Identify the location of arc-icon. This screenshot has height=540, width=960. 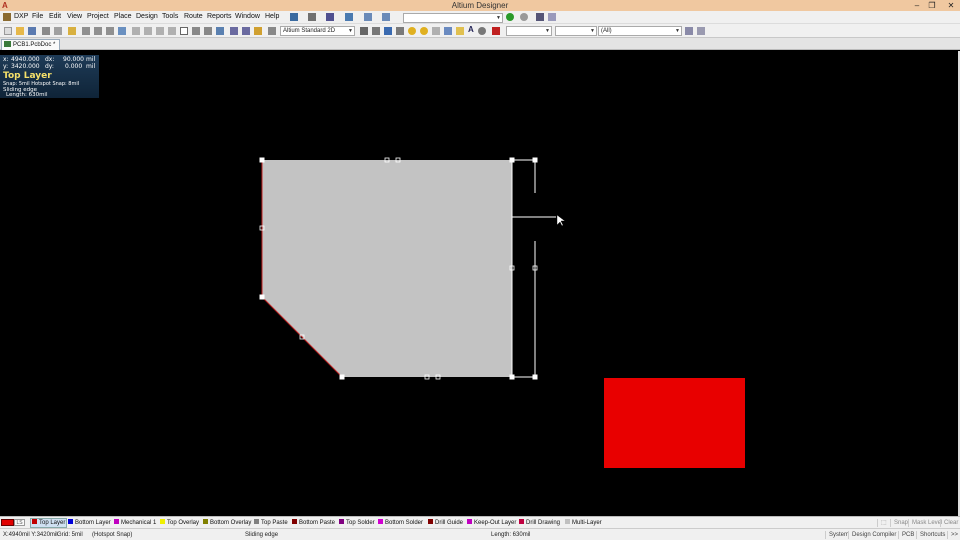
(436, 31).